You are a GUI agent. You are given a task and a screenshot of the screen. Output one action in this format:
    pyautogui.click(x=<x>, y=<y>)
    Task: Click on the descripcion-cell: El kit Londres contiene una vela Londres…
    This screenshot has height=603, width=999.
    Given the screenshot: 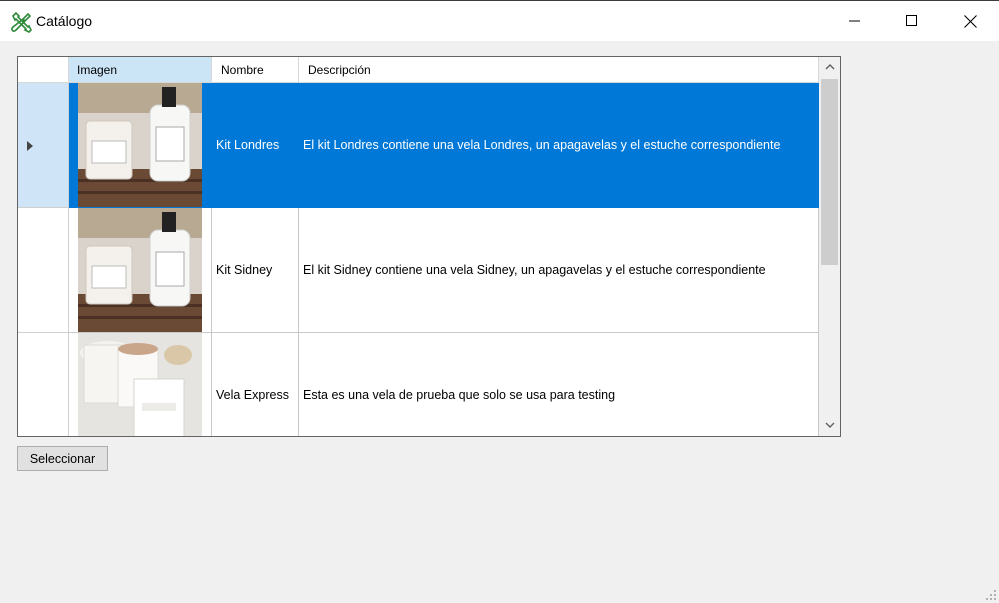 What is the action you would take?
    pyautogui.click(x=559, y=145)
    